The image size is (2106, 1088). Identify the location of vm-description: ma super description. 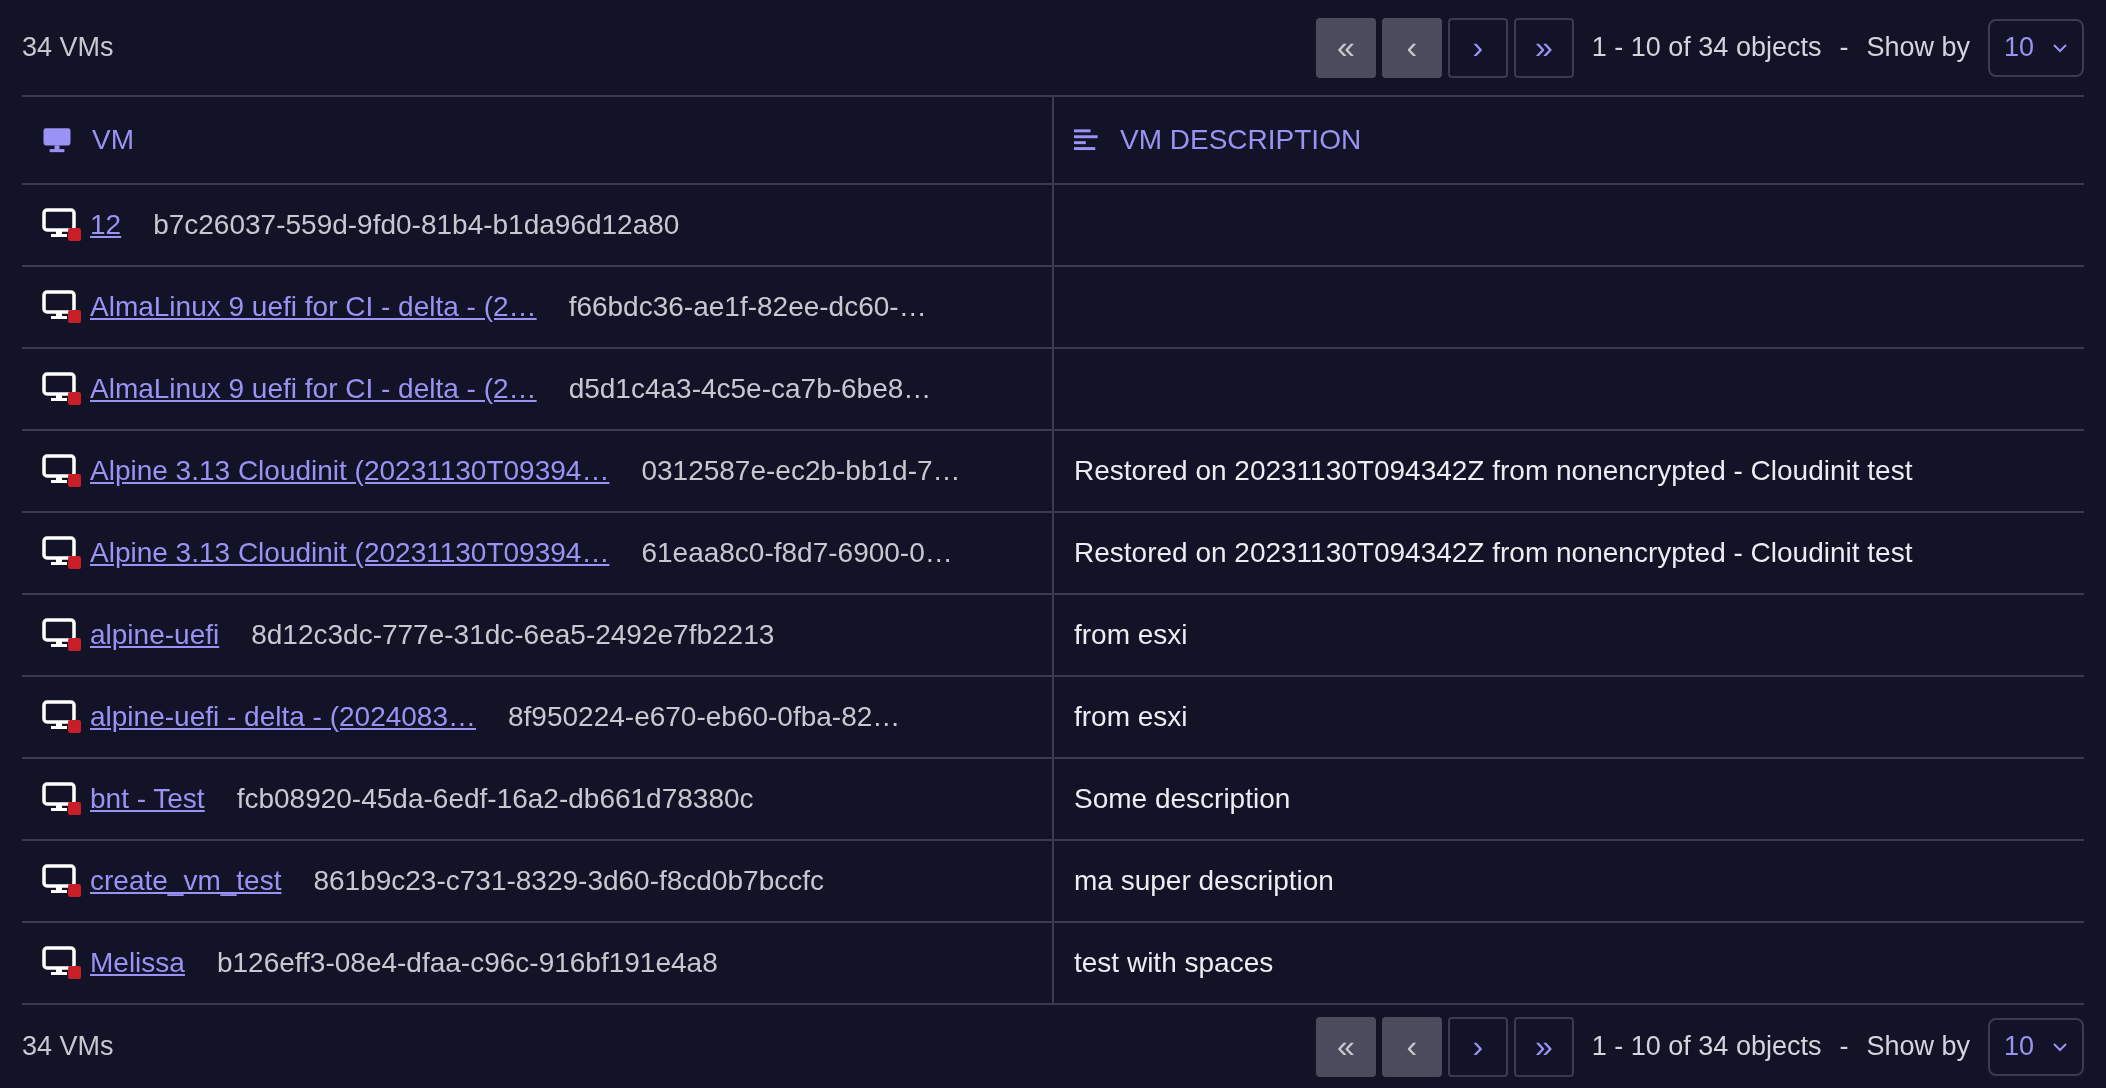
(1204, 881).